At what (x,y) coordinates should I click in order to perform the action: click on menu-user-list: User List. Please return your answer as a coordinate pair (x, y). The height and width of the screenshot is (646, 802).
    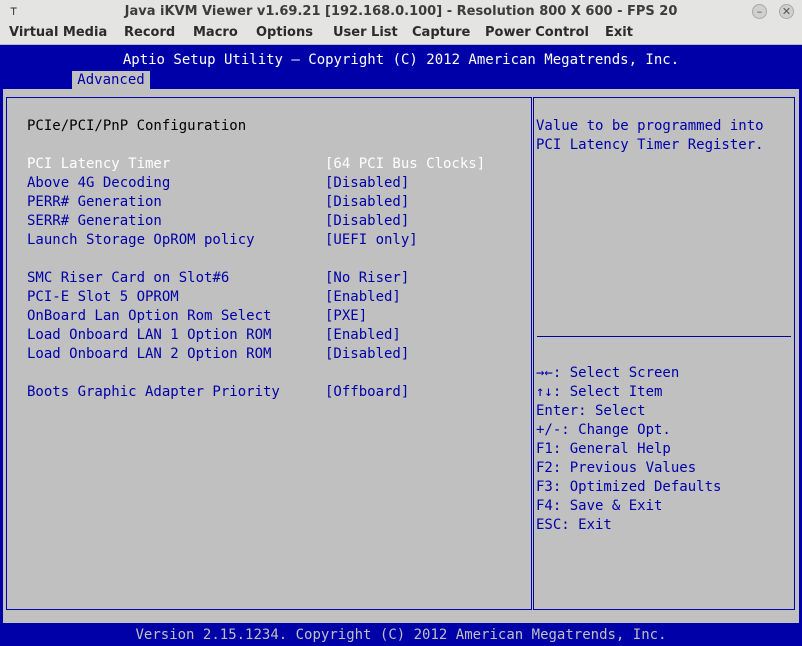
    Looking at the image, I should click on (365, 32).